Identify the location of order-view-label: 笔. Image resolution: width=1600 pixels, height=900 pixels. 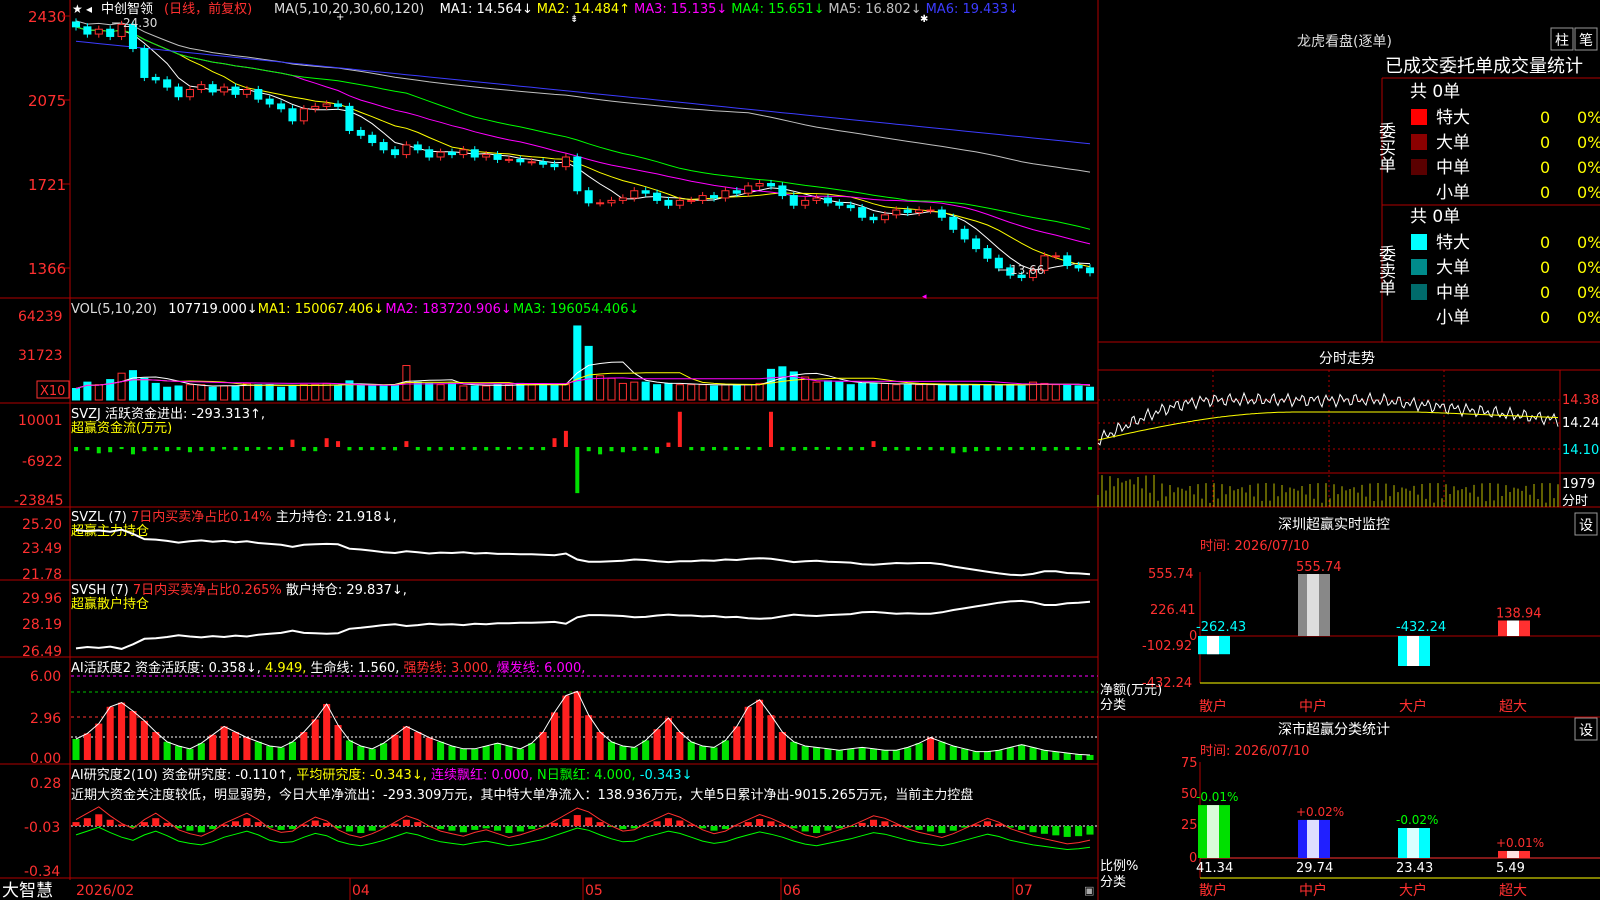
(1586, 41).